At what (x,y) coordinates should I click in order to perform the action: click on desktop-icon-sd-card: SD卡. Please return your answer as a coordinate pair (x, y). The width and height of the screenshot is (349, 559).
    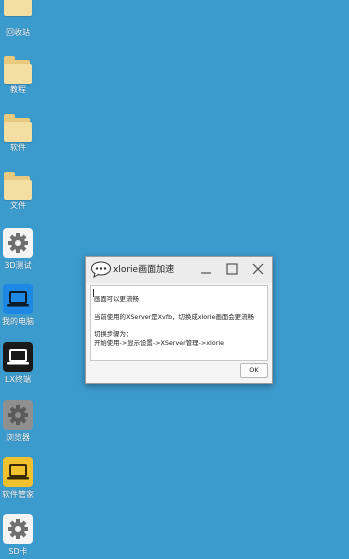
    Looking at the image, I should click on (18, 536).